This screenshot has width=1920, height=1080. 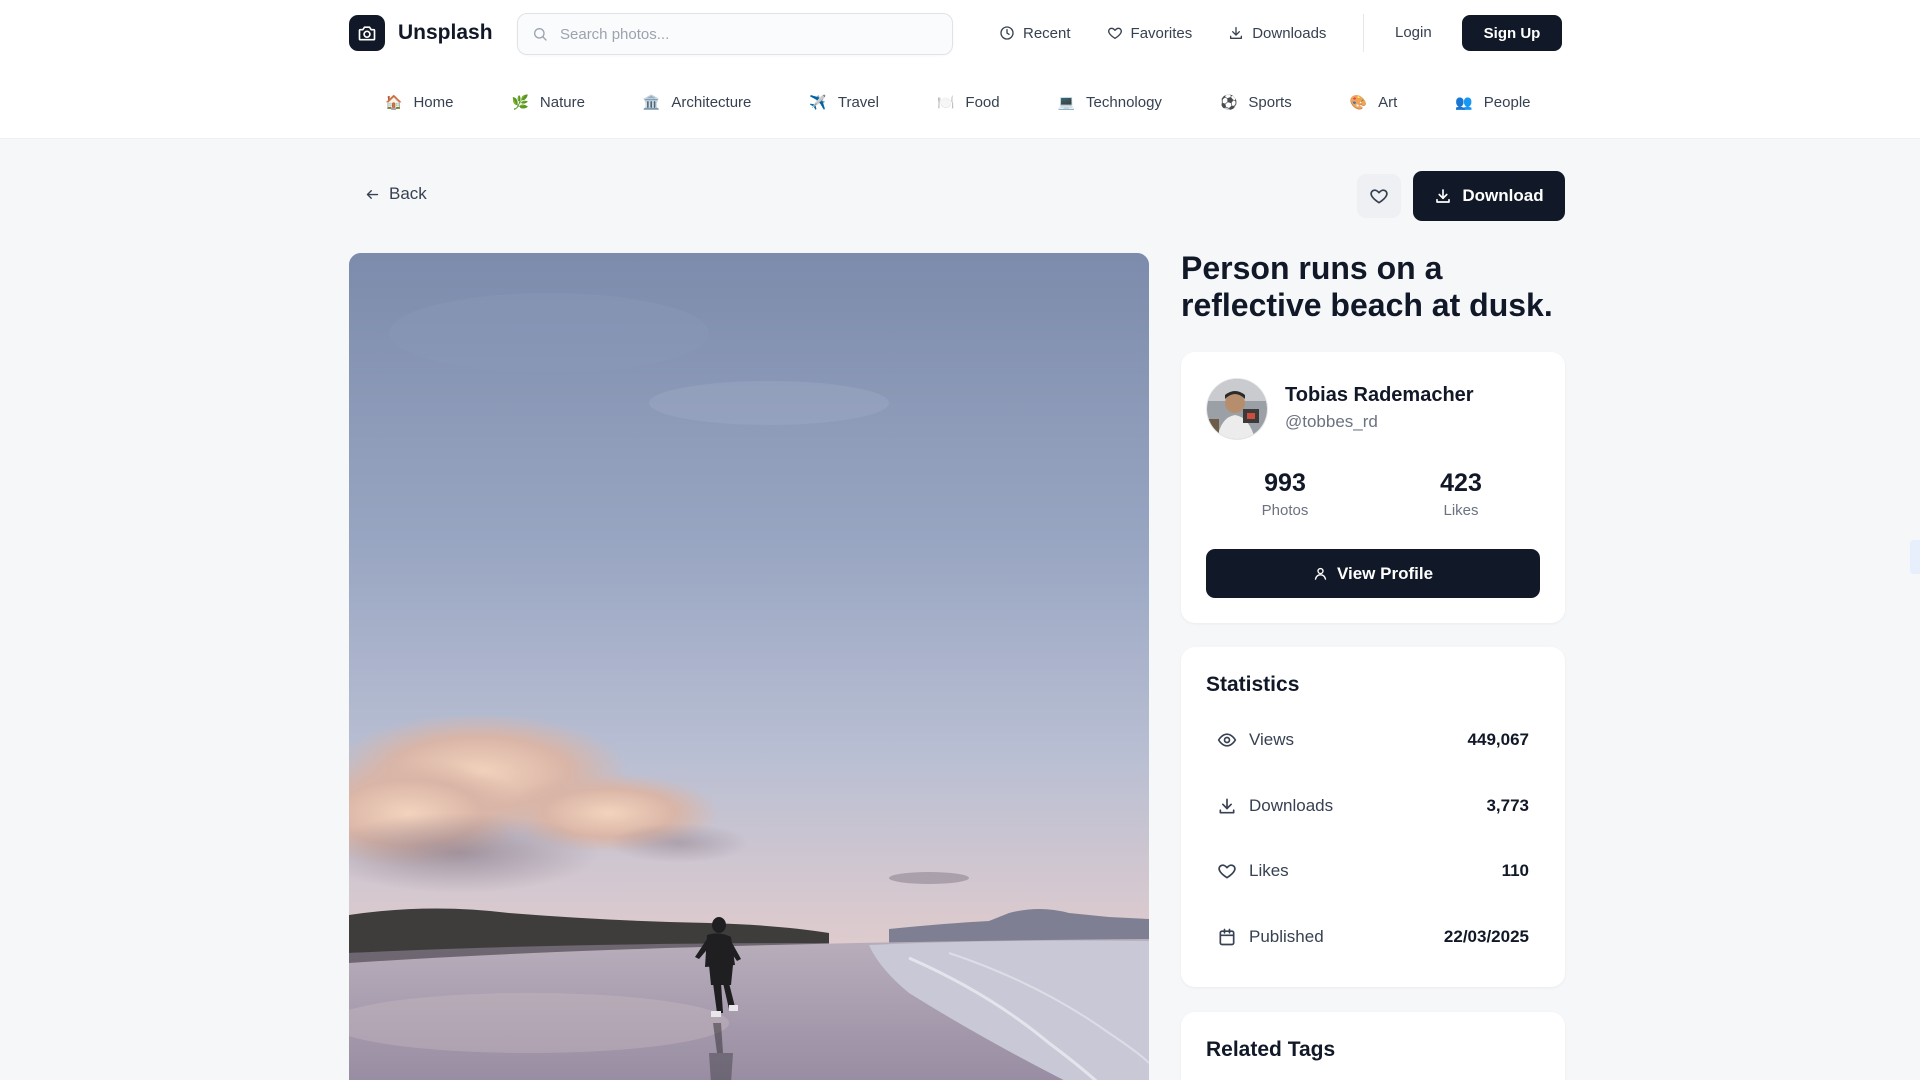 I want to click on view-profile-button: View Profile, so click(x=1373, y=573).